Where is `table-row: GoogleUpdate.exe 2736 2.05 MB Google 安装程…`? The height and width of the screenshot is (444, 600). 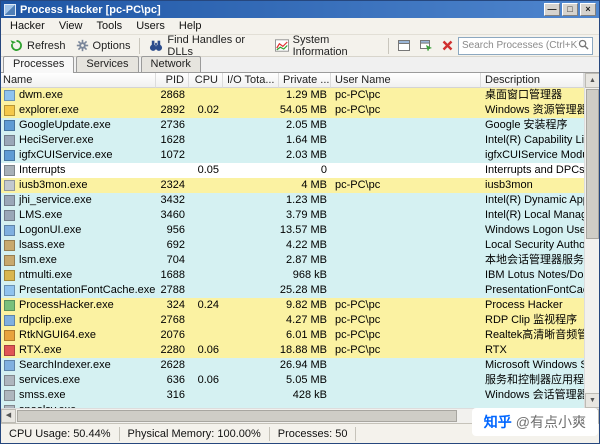
table-row: GoogleUpdate.exe 2736 2.05 MB Google 安装程… is located at coordinates (292, 125).